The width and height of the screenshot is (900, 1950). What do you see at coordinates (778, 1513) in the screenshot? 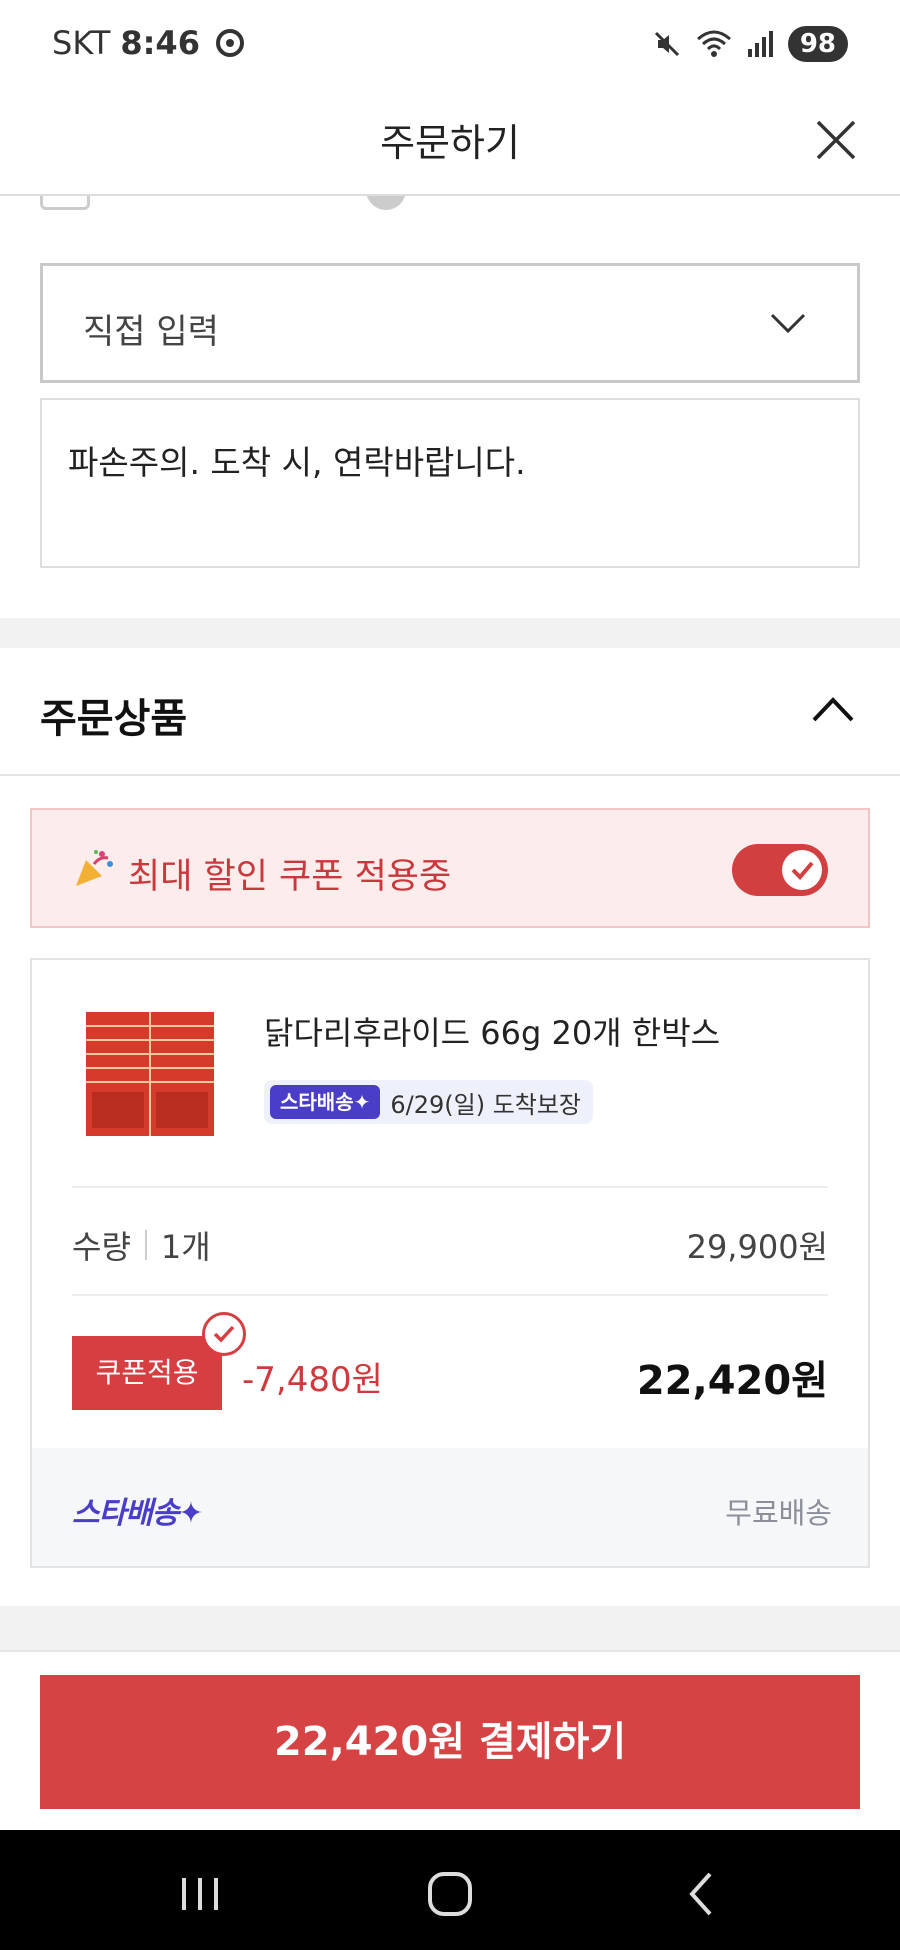
I see `shipping-fee: 무료배송` at bounding box center [778, 1513].